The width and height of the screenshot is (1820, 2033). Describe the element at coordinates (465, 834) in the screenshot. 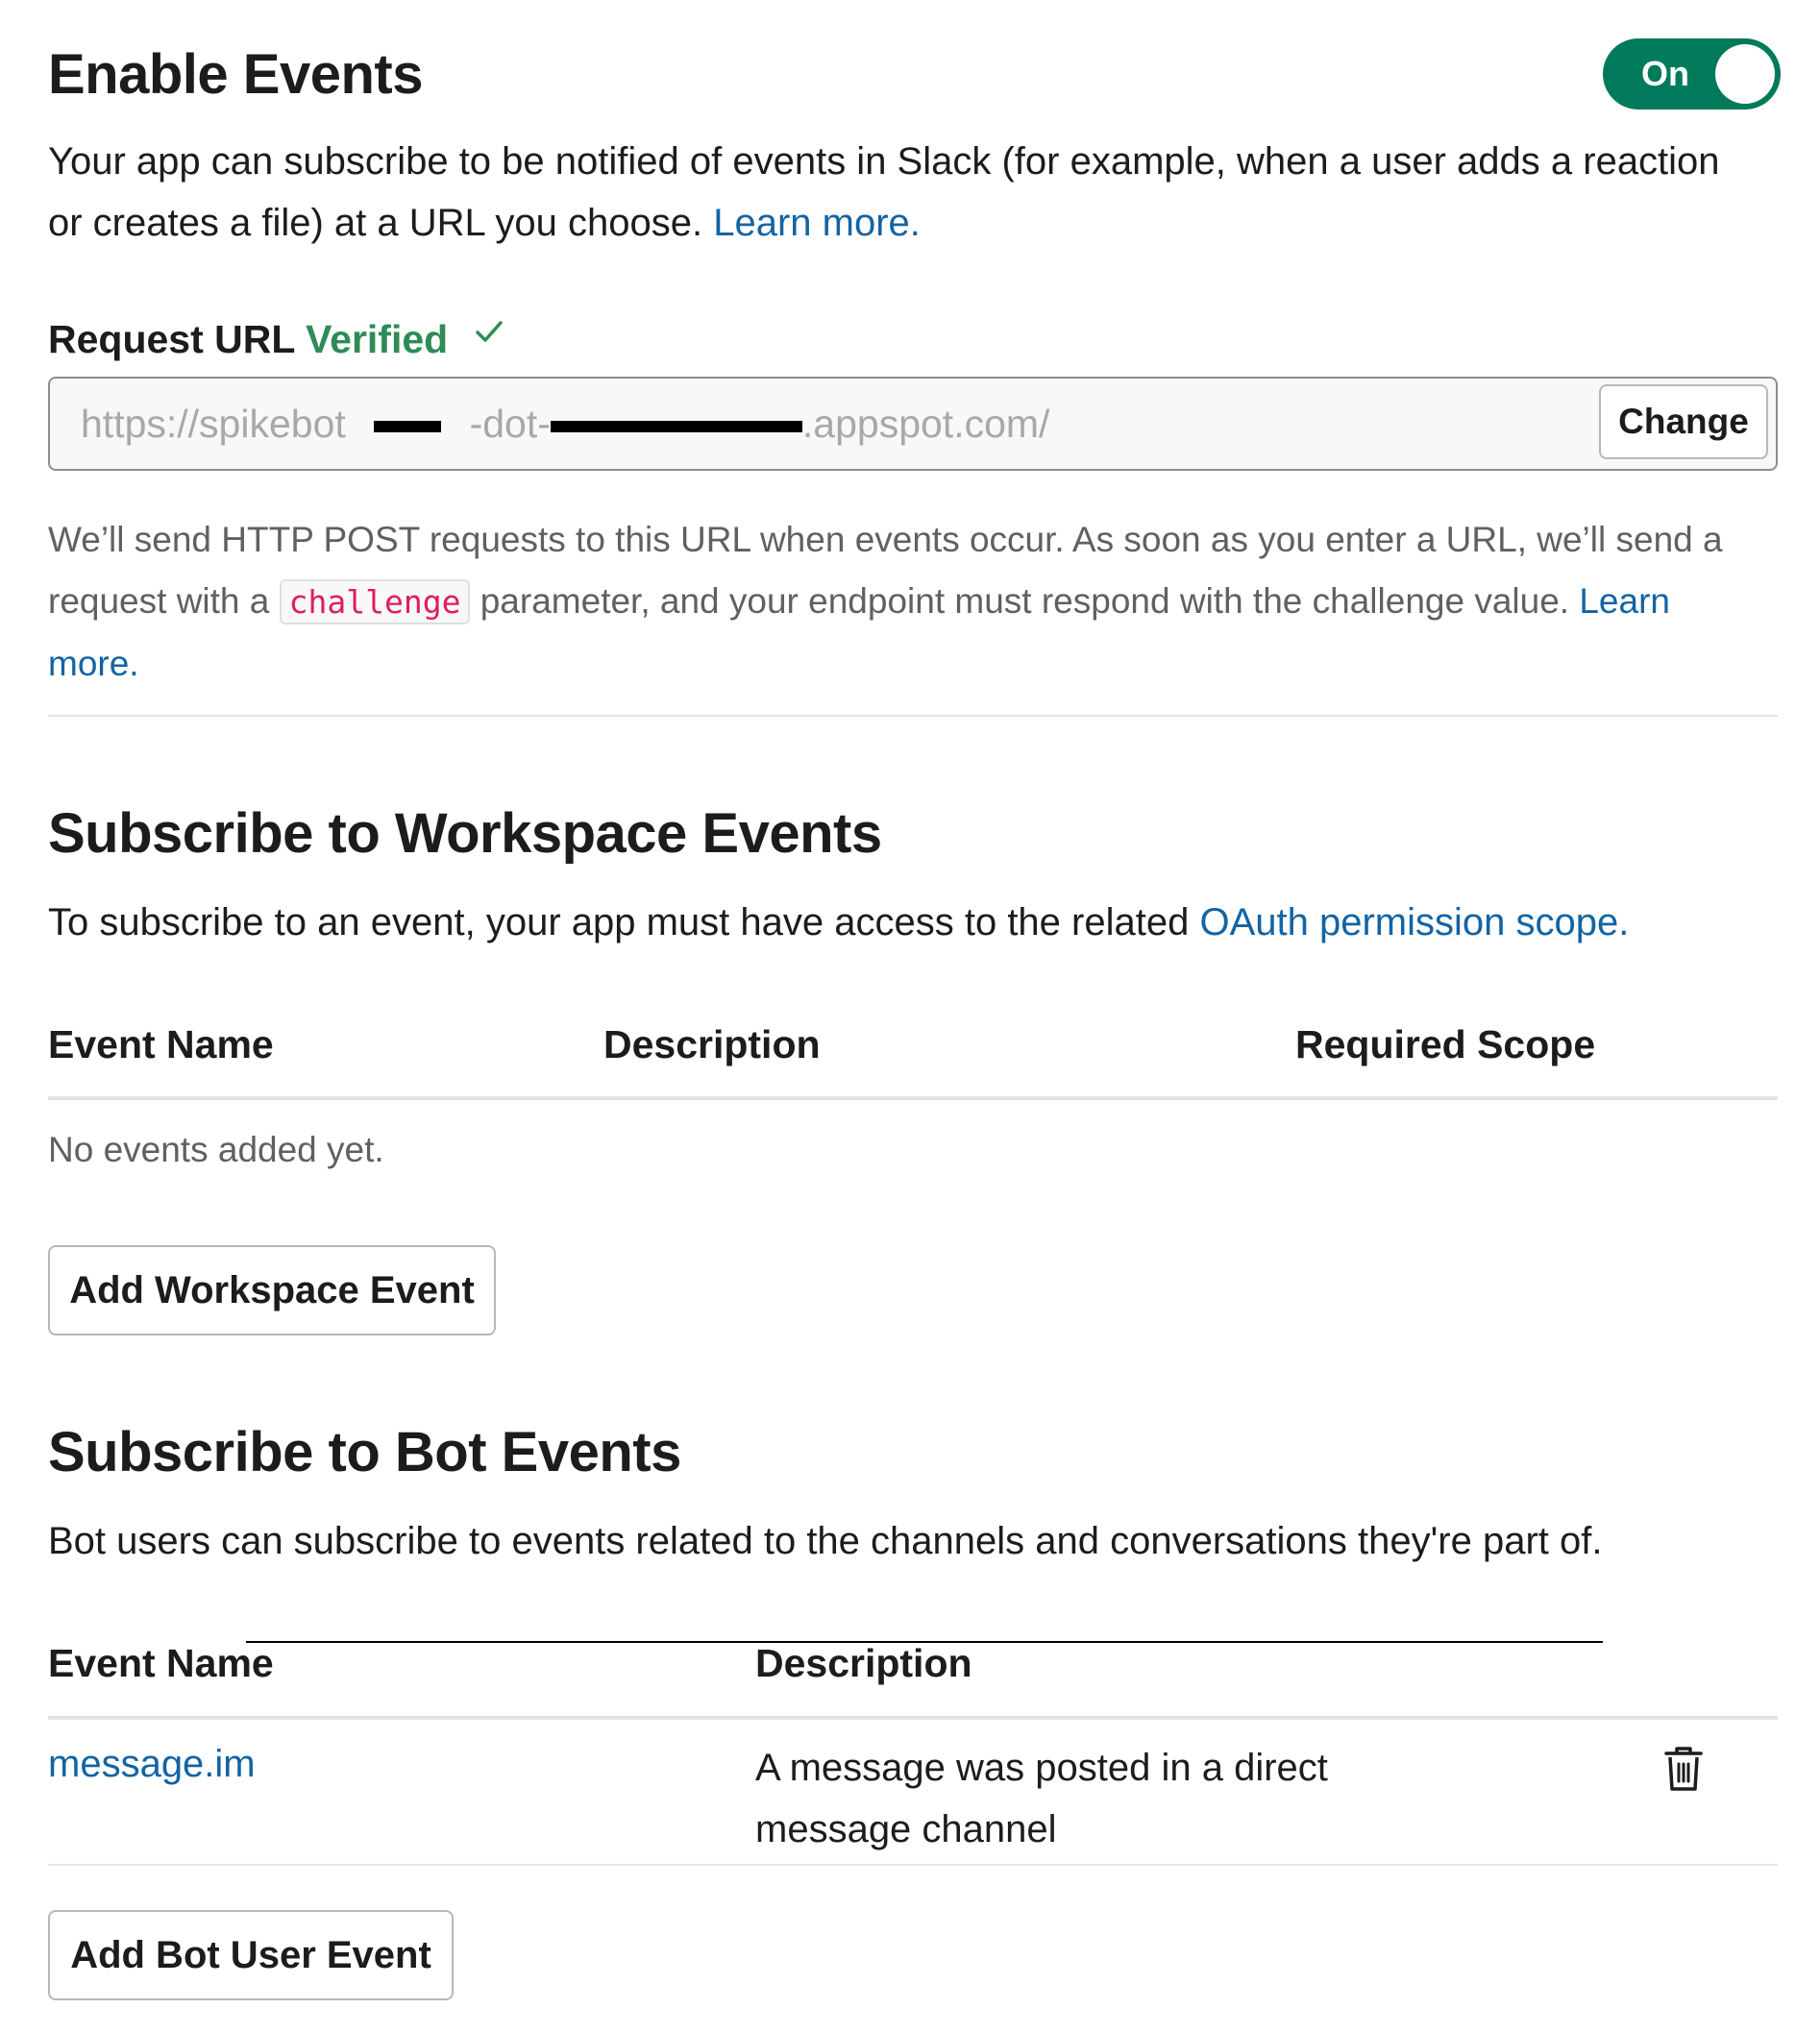

I see `workspace-events-title: Subscribe to Workspace Events` at that location.